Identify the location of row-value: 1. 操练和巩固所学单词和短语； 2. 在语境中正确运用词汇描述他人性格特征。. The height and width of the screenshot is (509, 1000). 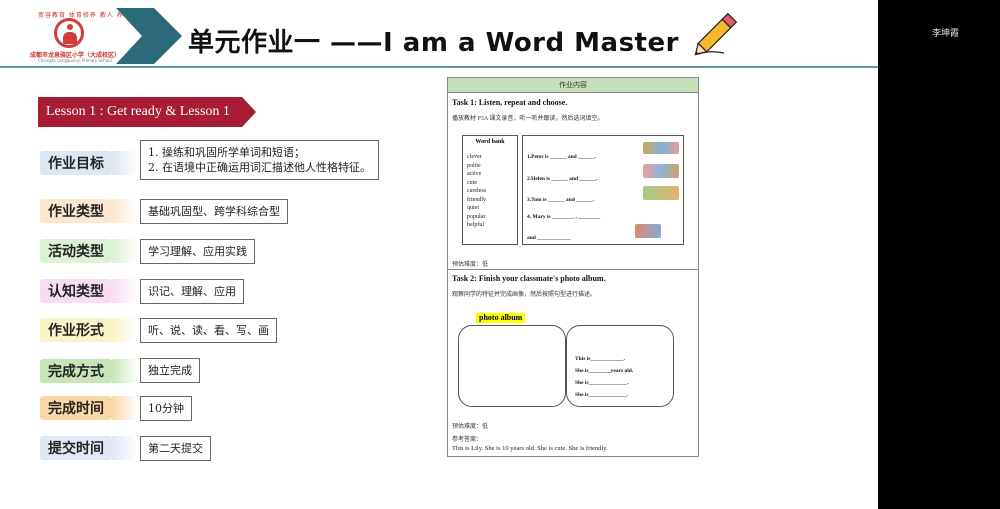
(259, 160).